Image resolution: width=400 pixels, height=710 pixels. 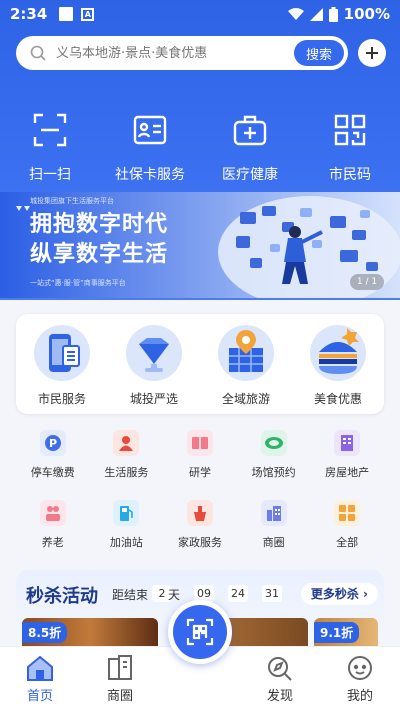 What do you see at coordinates (126, 472) in the screenshot?
I see `service-label: 生活服务` at bounding box center [126, 472].